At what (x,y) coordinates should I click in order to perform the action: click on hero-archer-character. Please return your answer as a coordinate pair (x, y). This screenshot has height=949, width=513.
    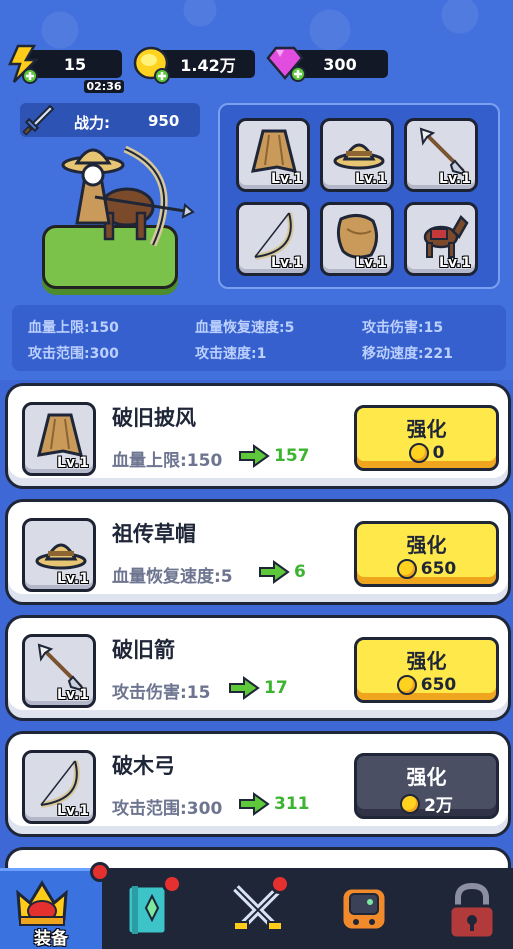
    Looking at the image, I should click on (128, 196).